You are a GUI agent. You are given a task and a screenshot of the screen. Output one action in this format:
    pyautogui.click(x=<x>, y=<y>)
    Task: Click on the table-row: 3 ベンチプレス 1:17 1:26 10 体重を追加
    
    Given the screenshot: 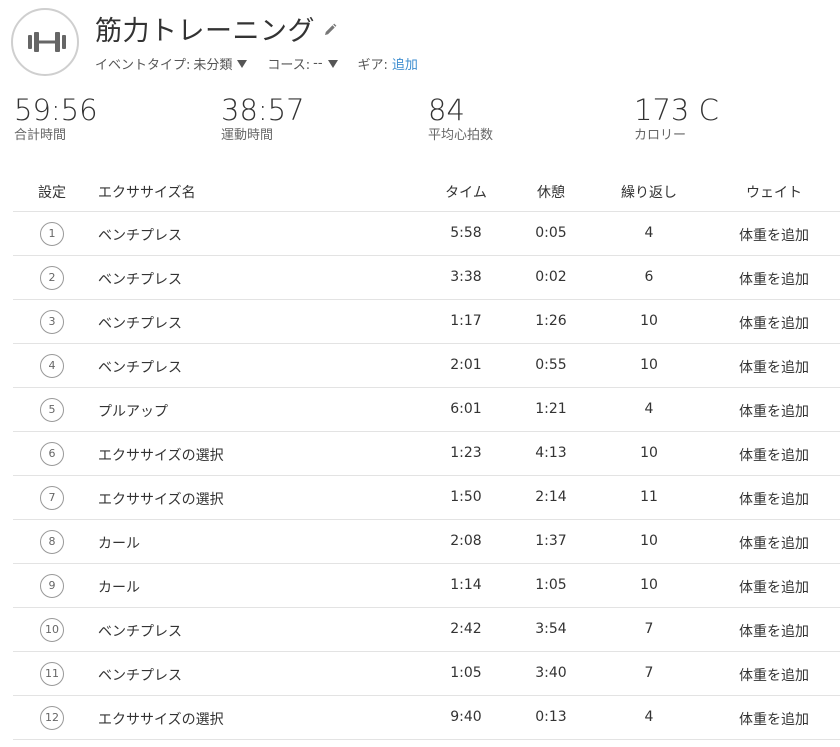 What is the action you would take?
    pyautogui.click(x=426, y=322)
    